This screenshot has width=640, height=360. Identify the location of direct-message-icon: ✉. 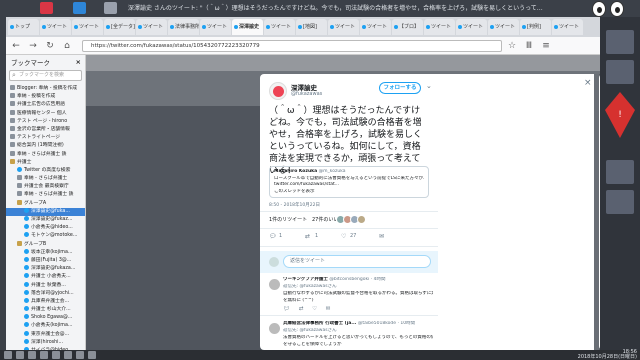
(381, 236).